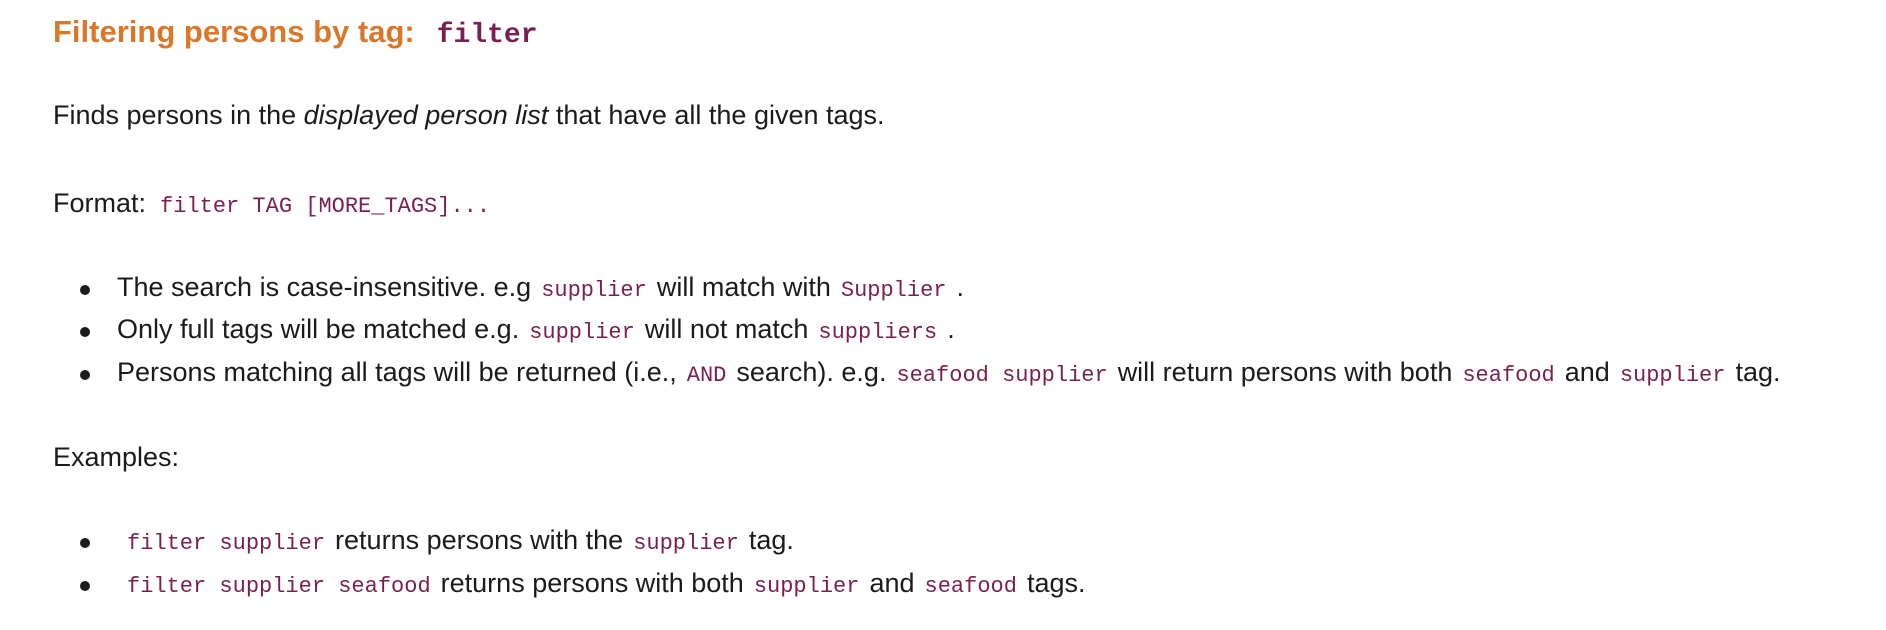  I want to click on heading-title: Filtering persons by tag:, so click(234, 31).